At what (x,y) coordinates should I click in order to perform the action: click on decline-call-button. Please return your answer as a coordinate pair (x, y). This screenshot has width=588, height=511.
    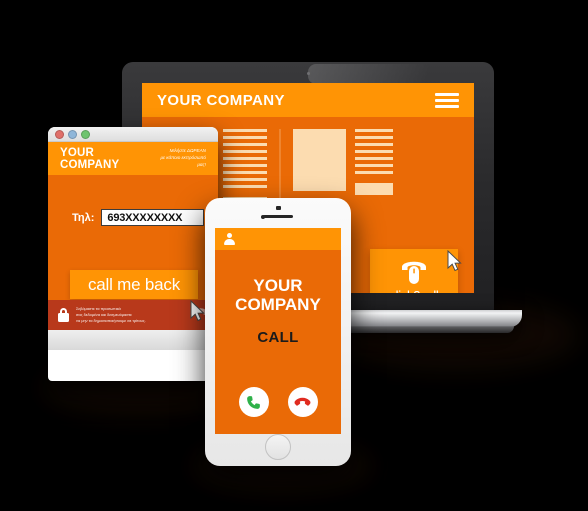
    Looking at the image, I should click on (302, 402).